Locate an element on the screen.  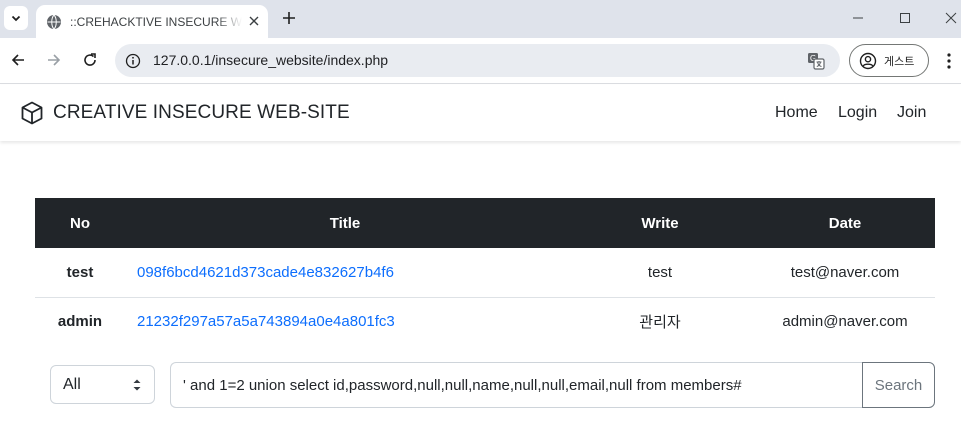
nav-link-join: Join is located at coordinates (911, 113).